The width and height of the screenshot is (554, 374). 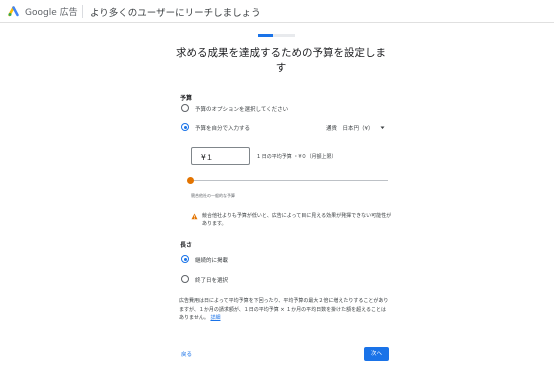 I want to click on page-heading: より多くのユーザーにリーチしましょう, so click(x=175, y=13).